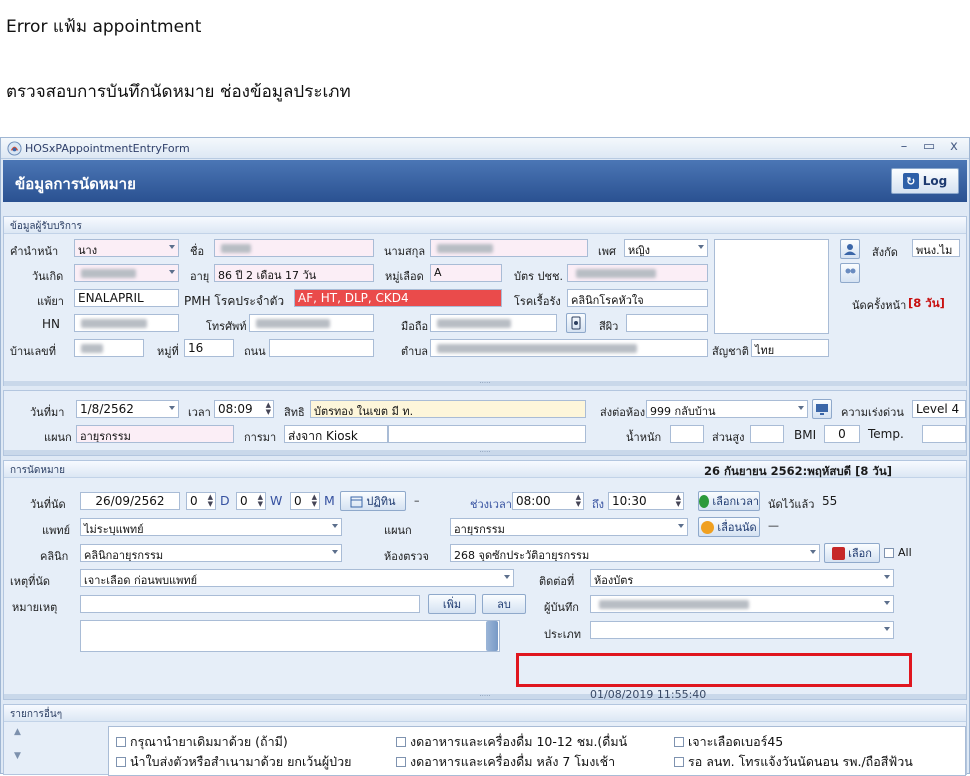 This screenshot has height=776, width=970. I want to click on postpone-dash: —, so click(773, 525).